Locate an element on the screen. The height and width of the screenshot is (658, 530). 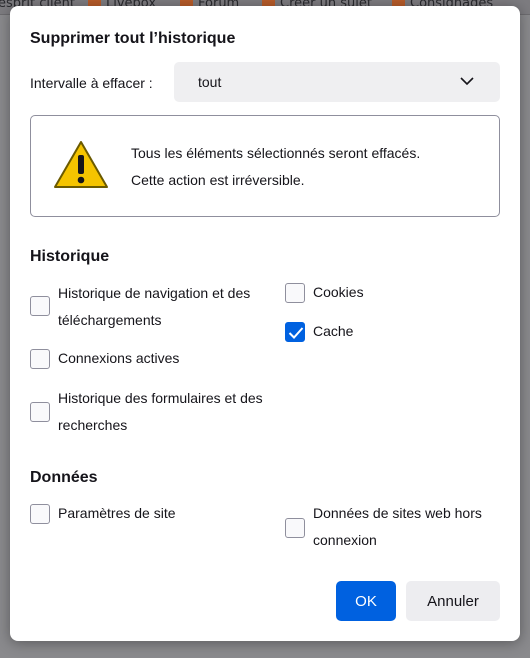
checkbox-label: connexion is located at coordinates (345, 540).